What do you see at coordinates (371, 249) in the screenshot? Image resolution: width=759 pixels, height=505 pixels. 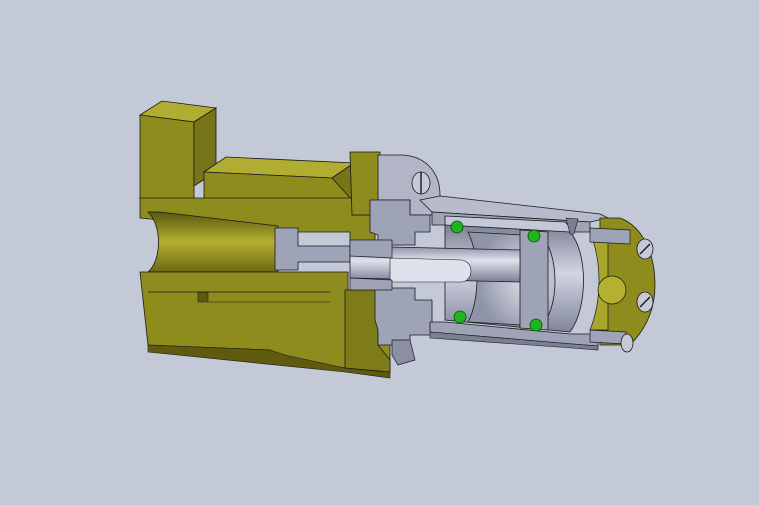 I see `rod-guide-upper` at bounding box center [371, 249].